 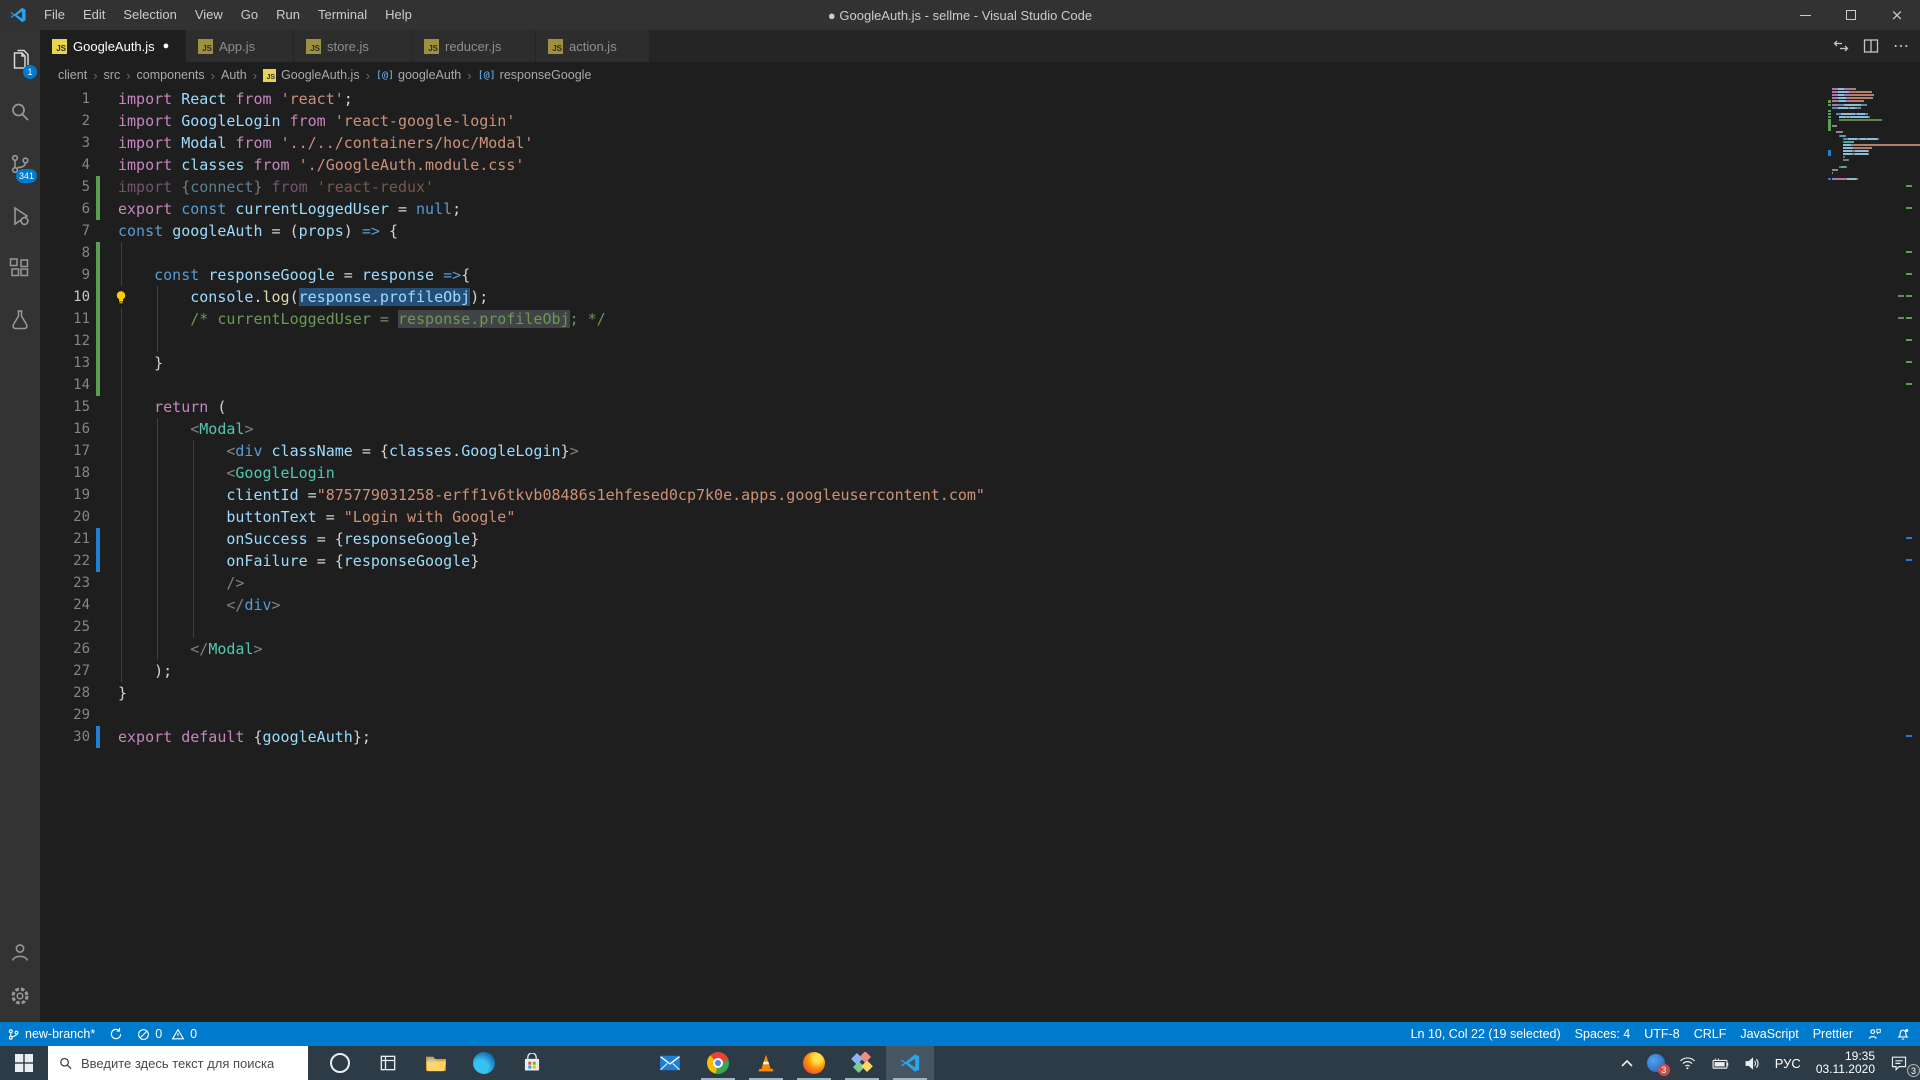 What do you see at coordinates (535, 75) in the screenshot?
I see `breadcrumb-item-responsegoogle: [@] responseGoogle` at bounding box center [535, 75].